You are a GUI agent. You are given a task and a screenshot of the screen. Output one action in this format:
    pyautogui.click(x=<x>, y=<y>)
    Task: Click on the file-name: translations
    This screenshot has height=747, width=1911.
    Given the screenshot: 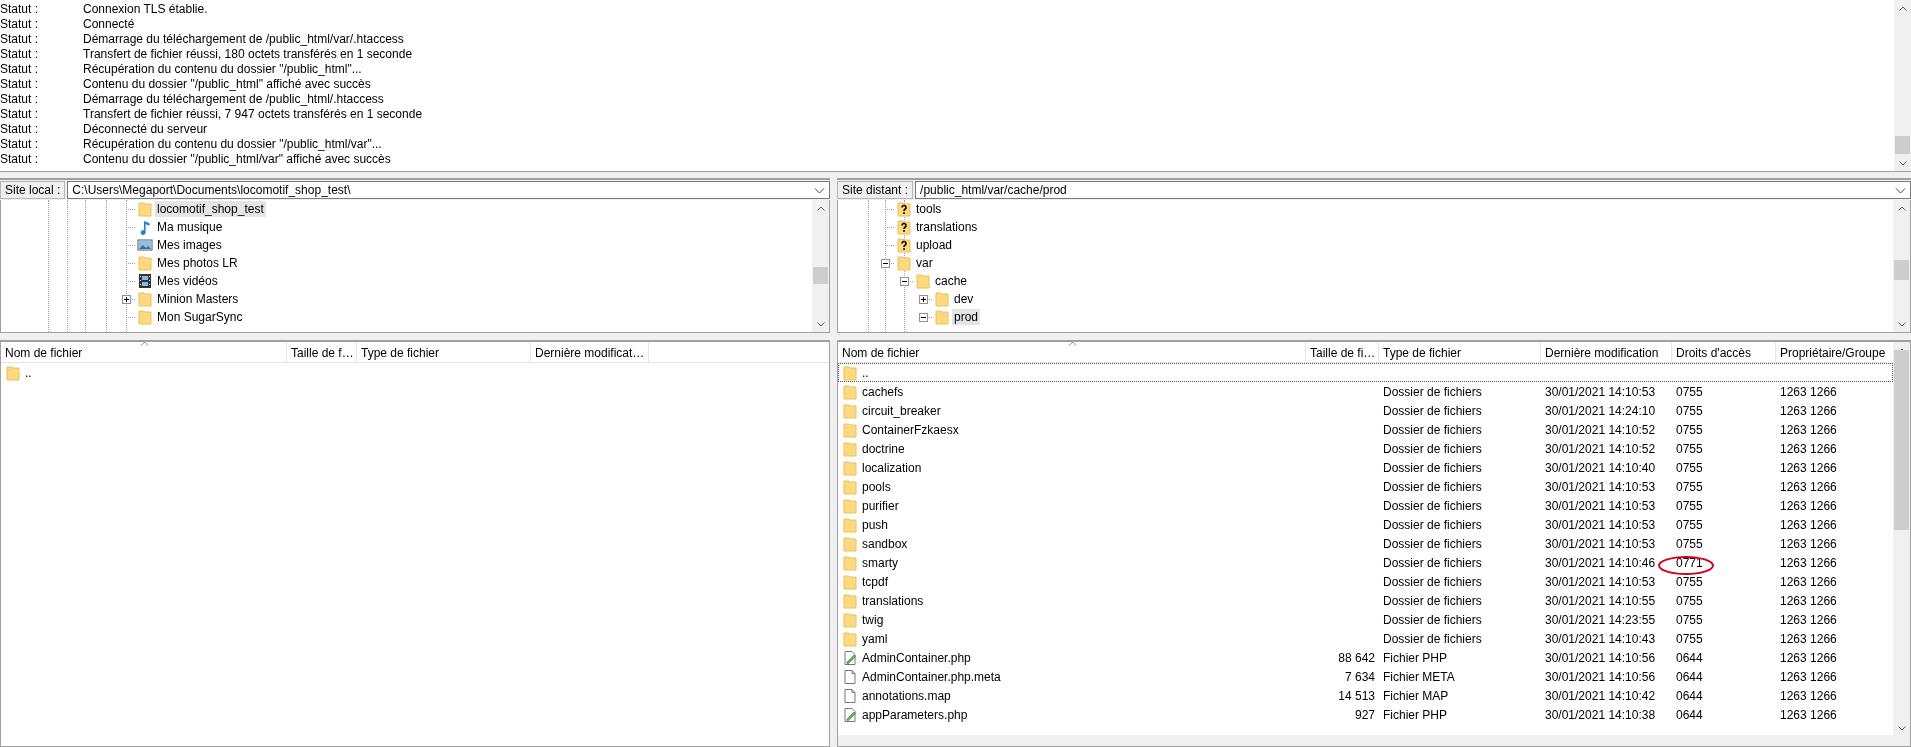 What is the action you would take?
    pyautogui.click(x=893, y=600)
    